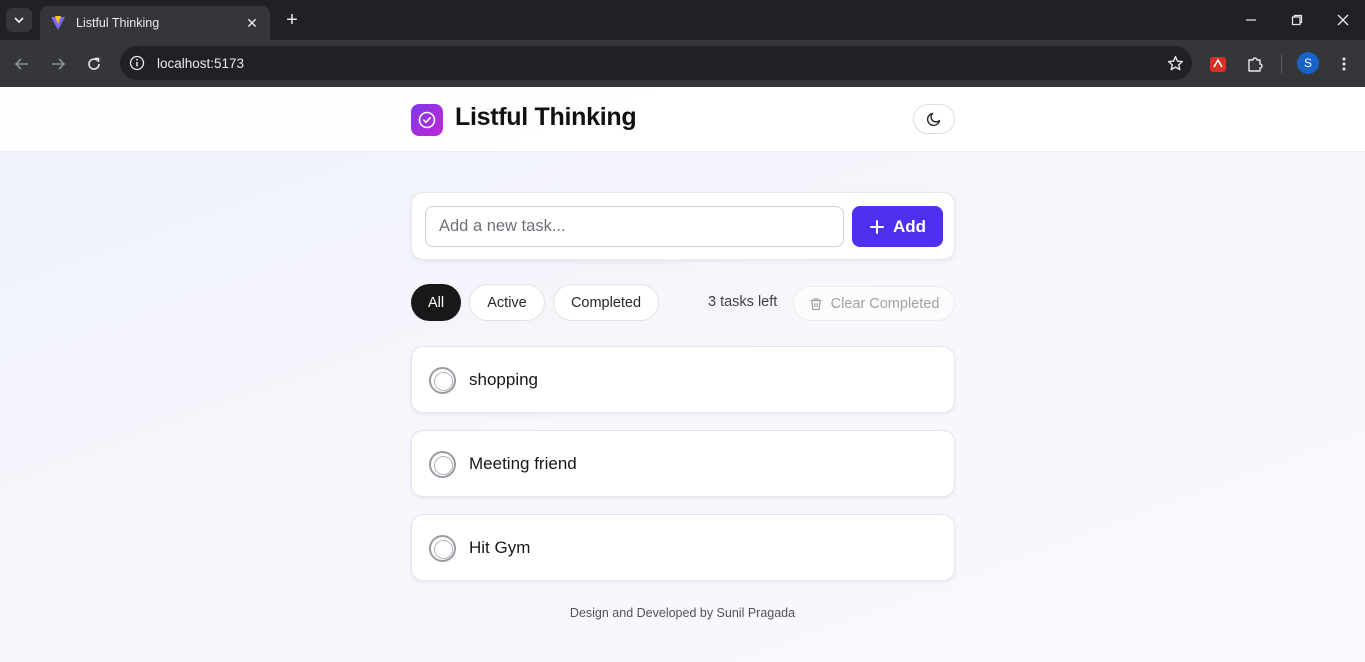 The width and height of the screenshot is (1365, 662). I want to click on browser-tab-bar: Listful Thinking ✕ +, so click(682, 20).